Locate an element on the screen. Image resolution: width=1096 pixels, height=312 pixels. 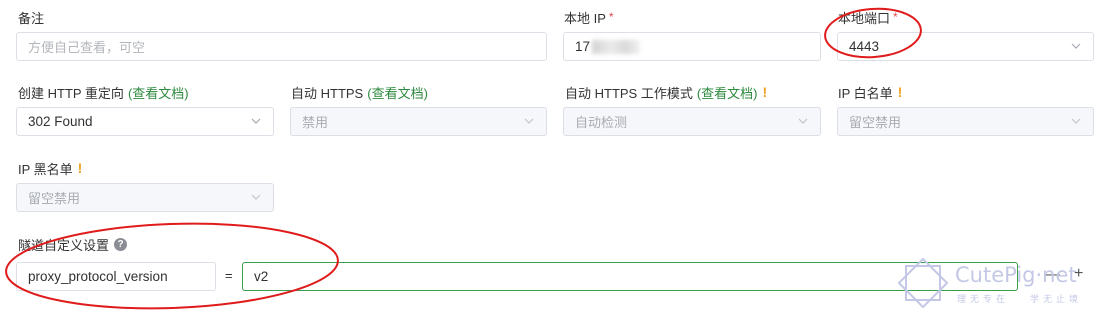
watermark-slogan-left: 理无专在 is located at coordinates (983, 300).